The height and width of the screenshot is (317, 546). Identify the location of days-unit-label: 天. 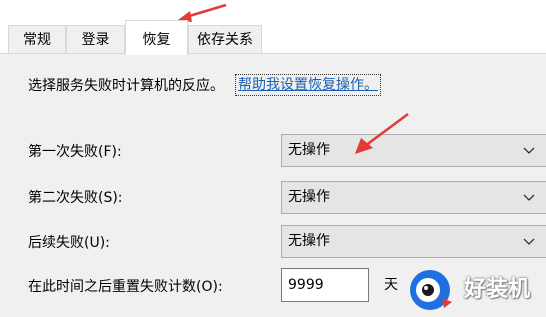
(391, 285).